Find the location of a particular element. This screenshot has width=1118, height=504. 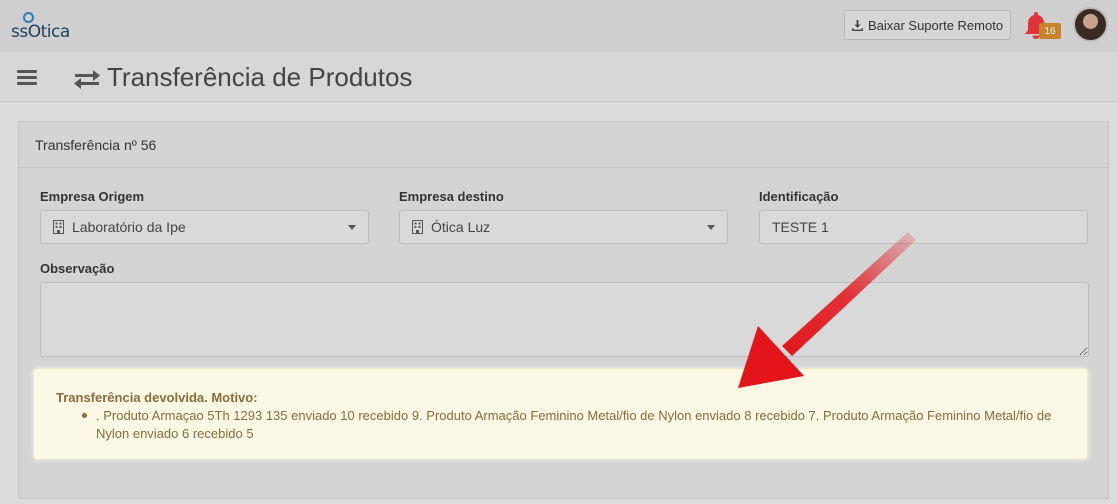

destination-company-select: Ótica Luz is located at coordinates (563, 227).